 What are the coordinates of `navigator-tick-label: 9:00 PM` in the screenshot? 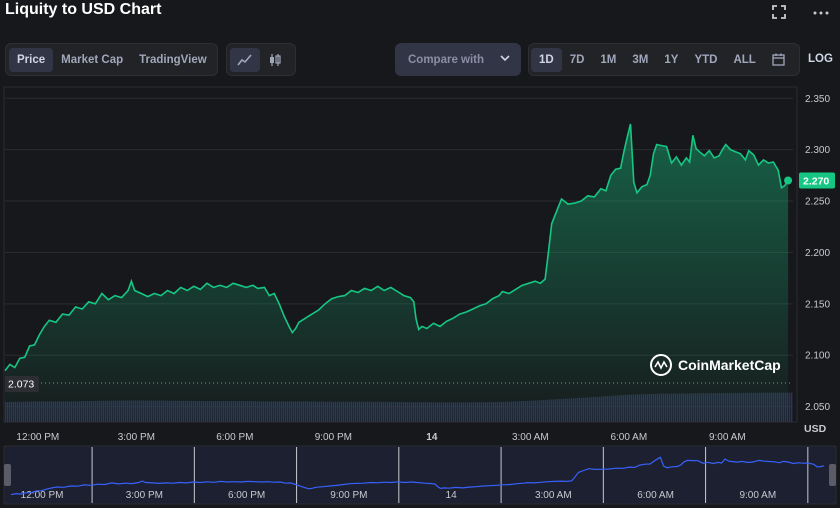 It's located at (348, 495).